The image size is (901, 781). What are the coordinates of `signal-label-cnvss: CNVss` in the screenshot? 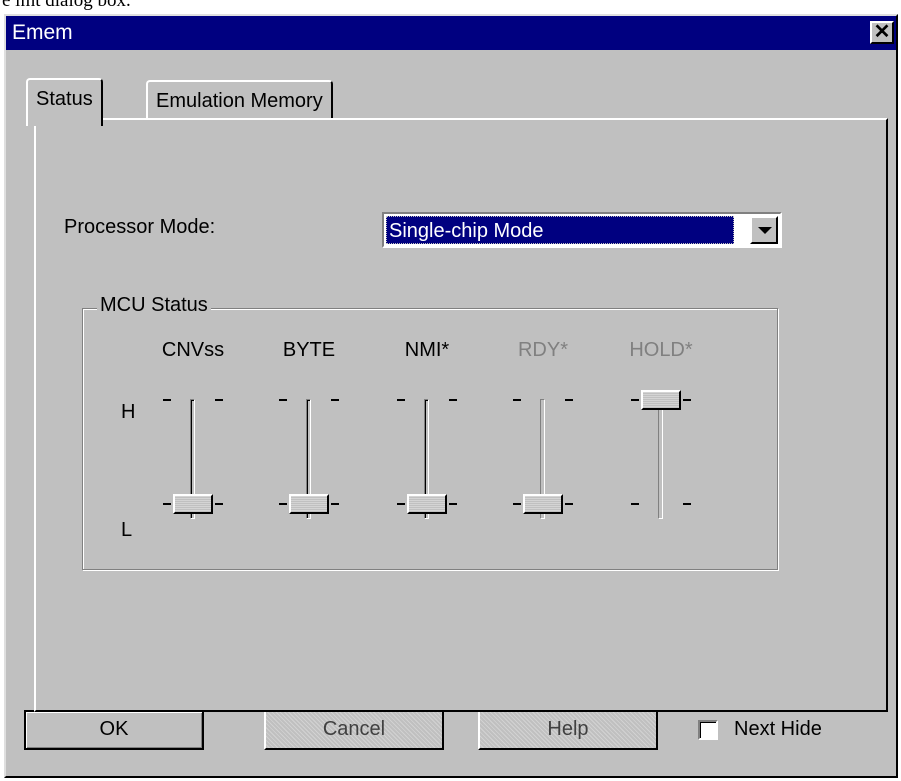 It's located at (193, 350).